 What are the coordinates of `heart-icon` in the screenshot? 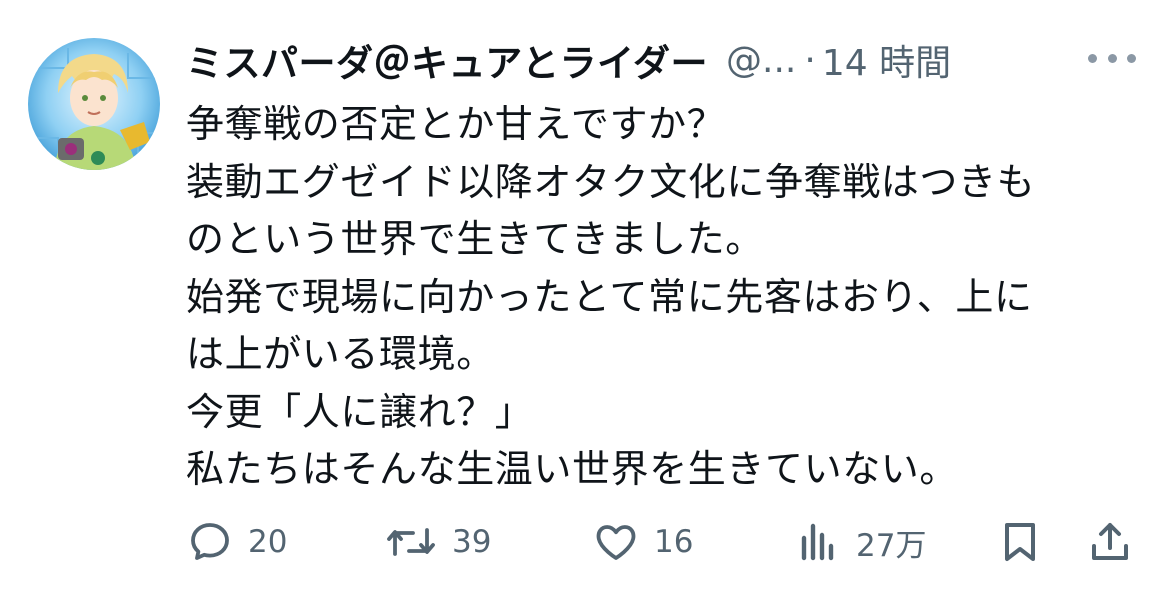 It's located at (616, 542).